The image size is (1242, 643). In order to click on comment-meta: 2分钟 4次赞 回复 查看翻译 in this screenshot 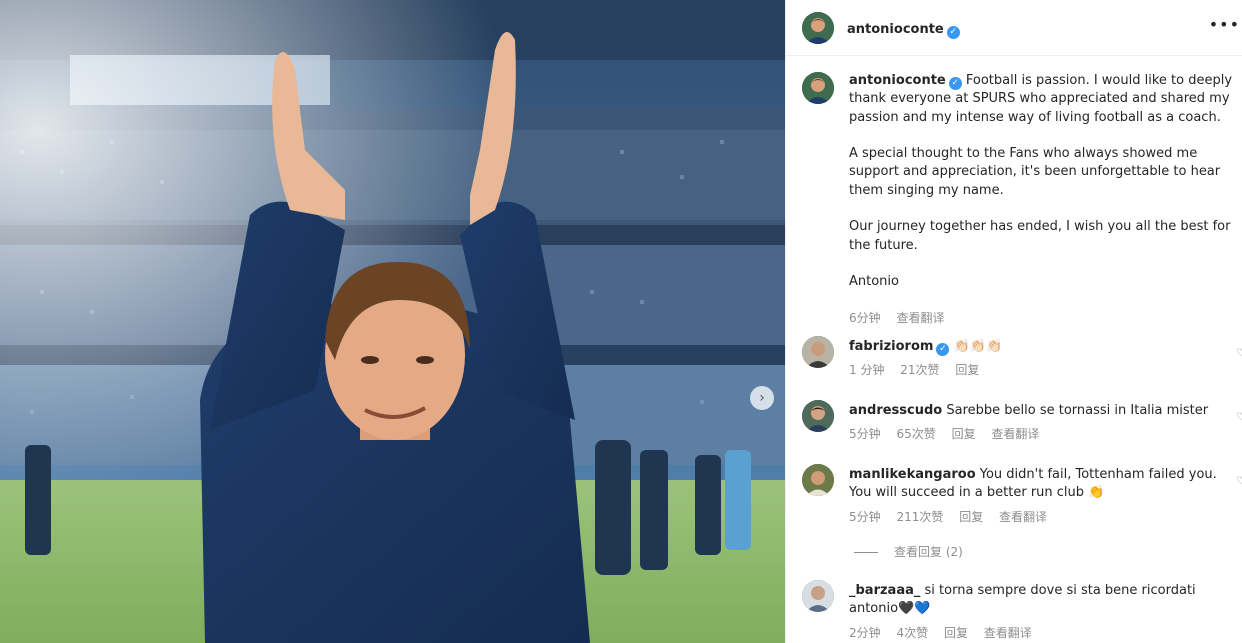, I will do `click(1041, 633)`.